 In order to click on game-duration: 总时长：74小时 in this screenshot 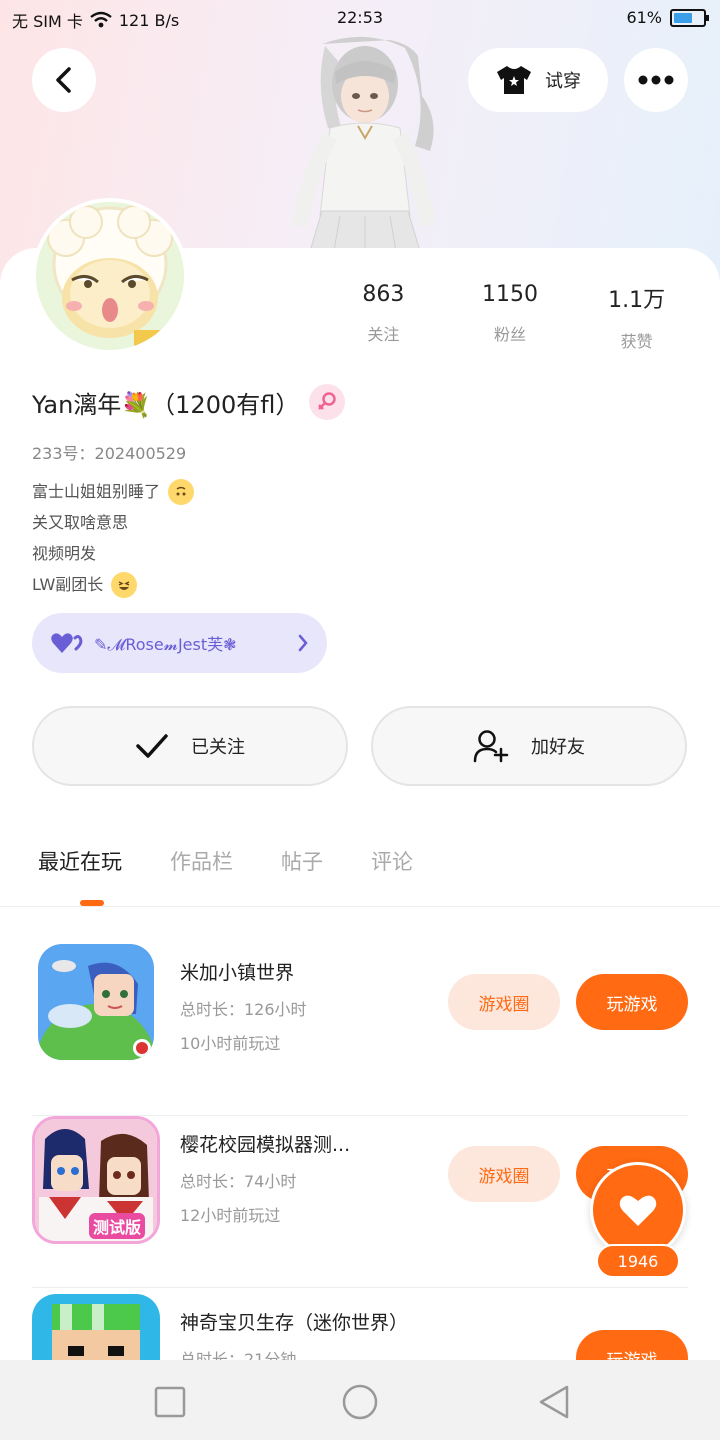, I will do `click(238, 1181)`.